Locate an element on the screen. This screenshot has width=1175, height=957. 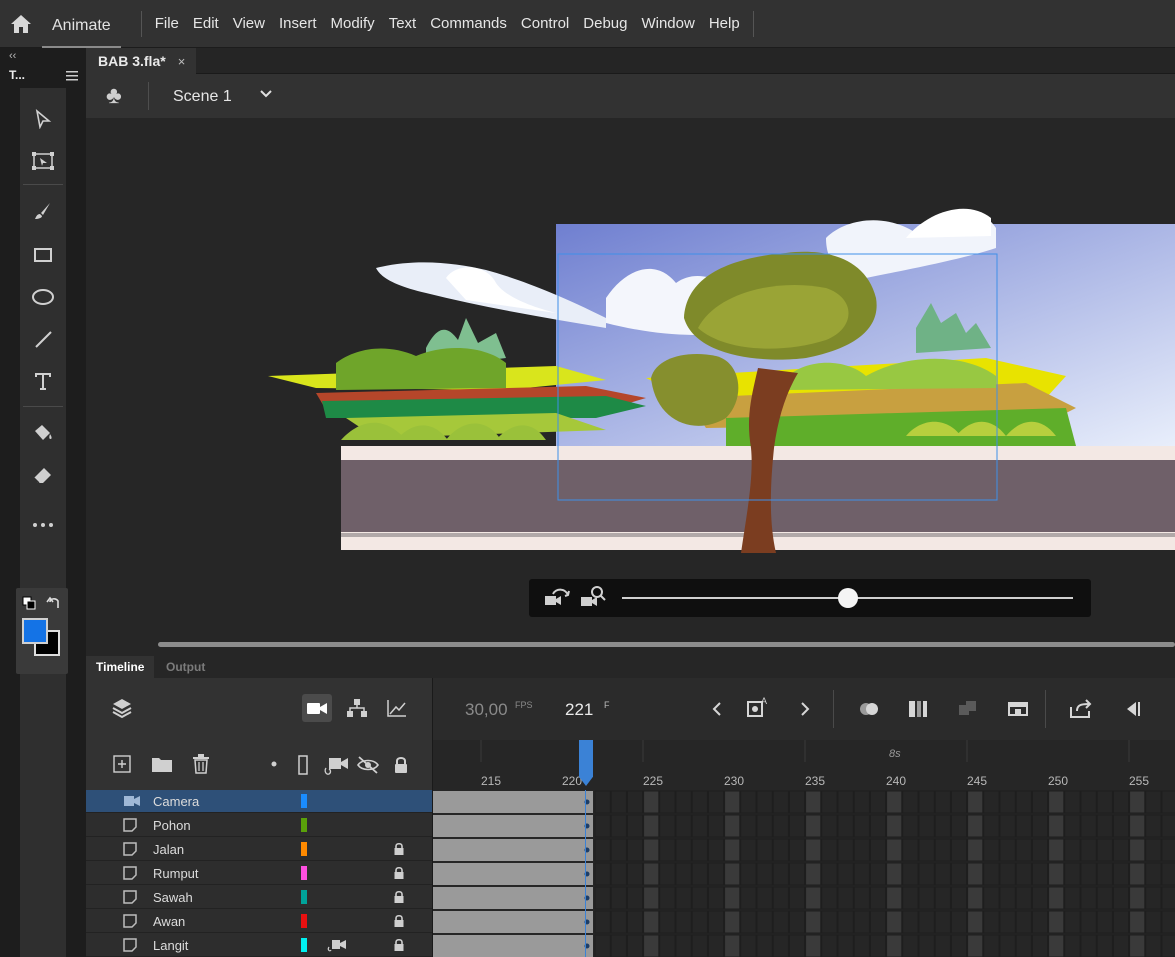
menu-window: Window is located at coordinates (667, 24).